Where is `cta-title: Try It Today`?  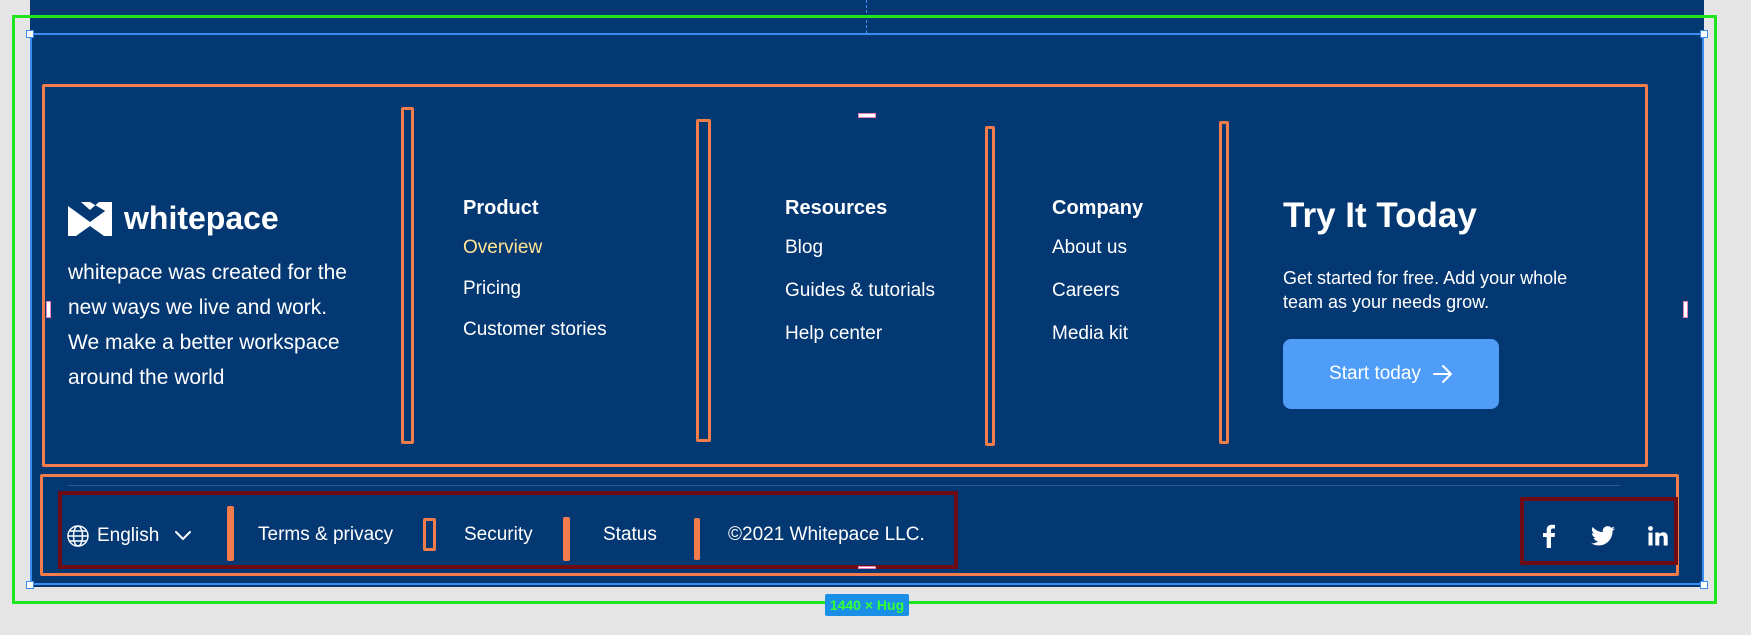 cta-title: Try It Today is located at coordinates (1380, 215).